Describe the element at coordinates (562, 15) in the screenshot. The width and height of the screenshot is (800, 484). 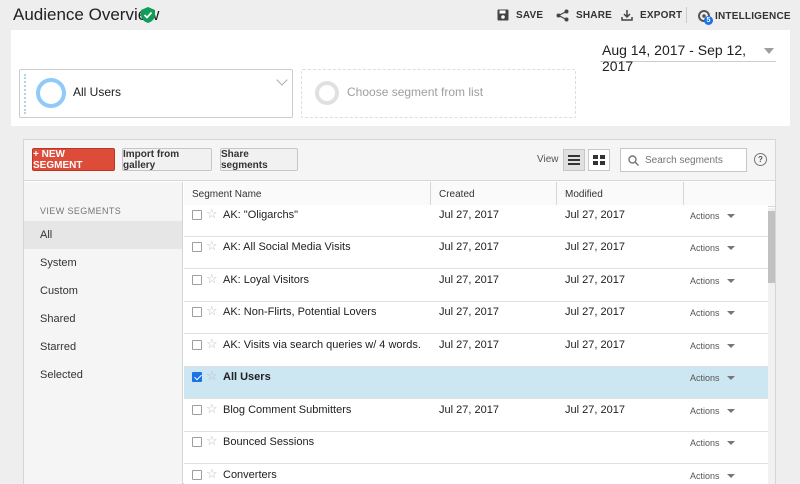
I see `share-icon` at that location.